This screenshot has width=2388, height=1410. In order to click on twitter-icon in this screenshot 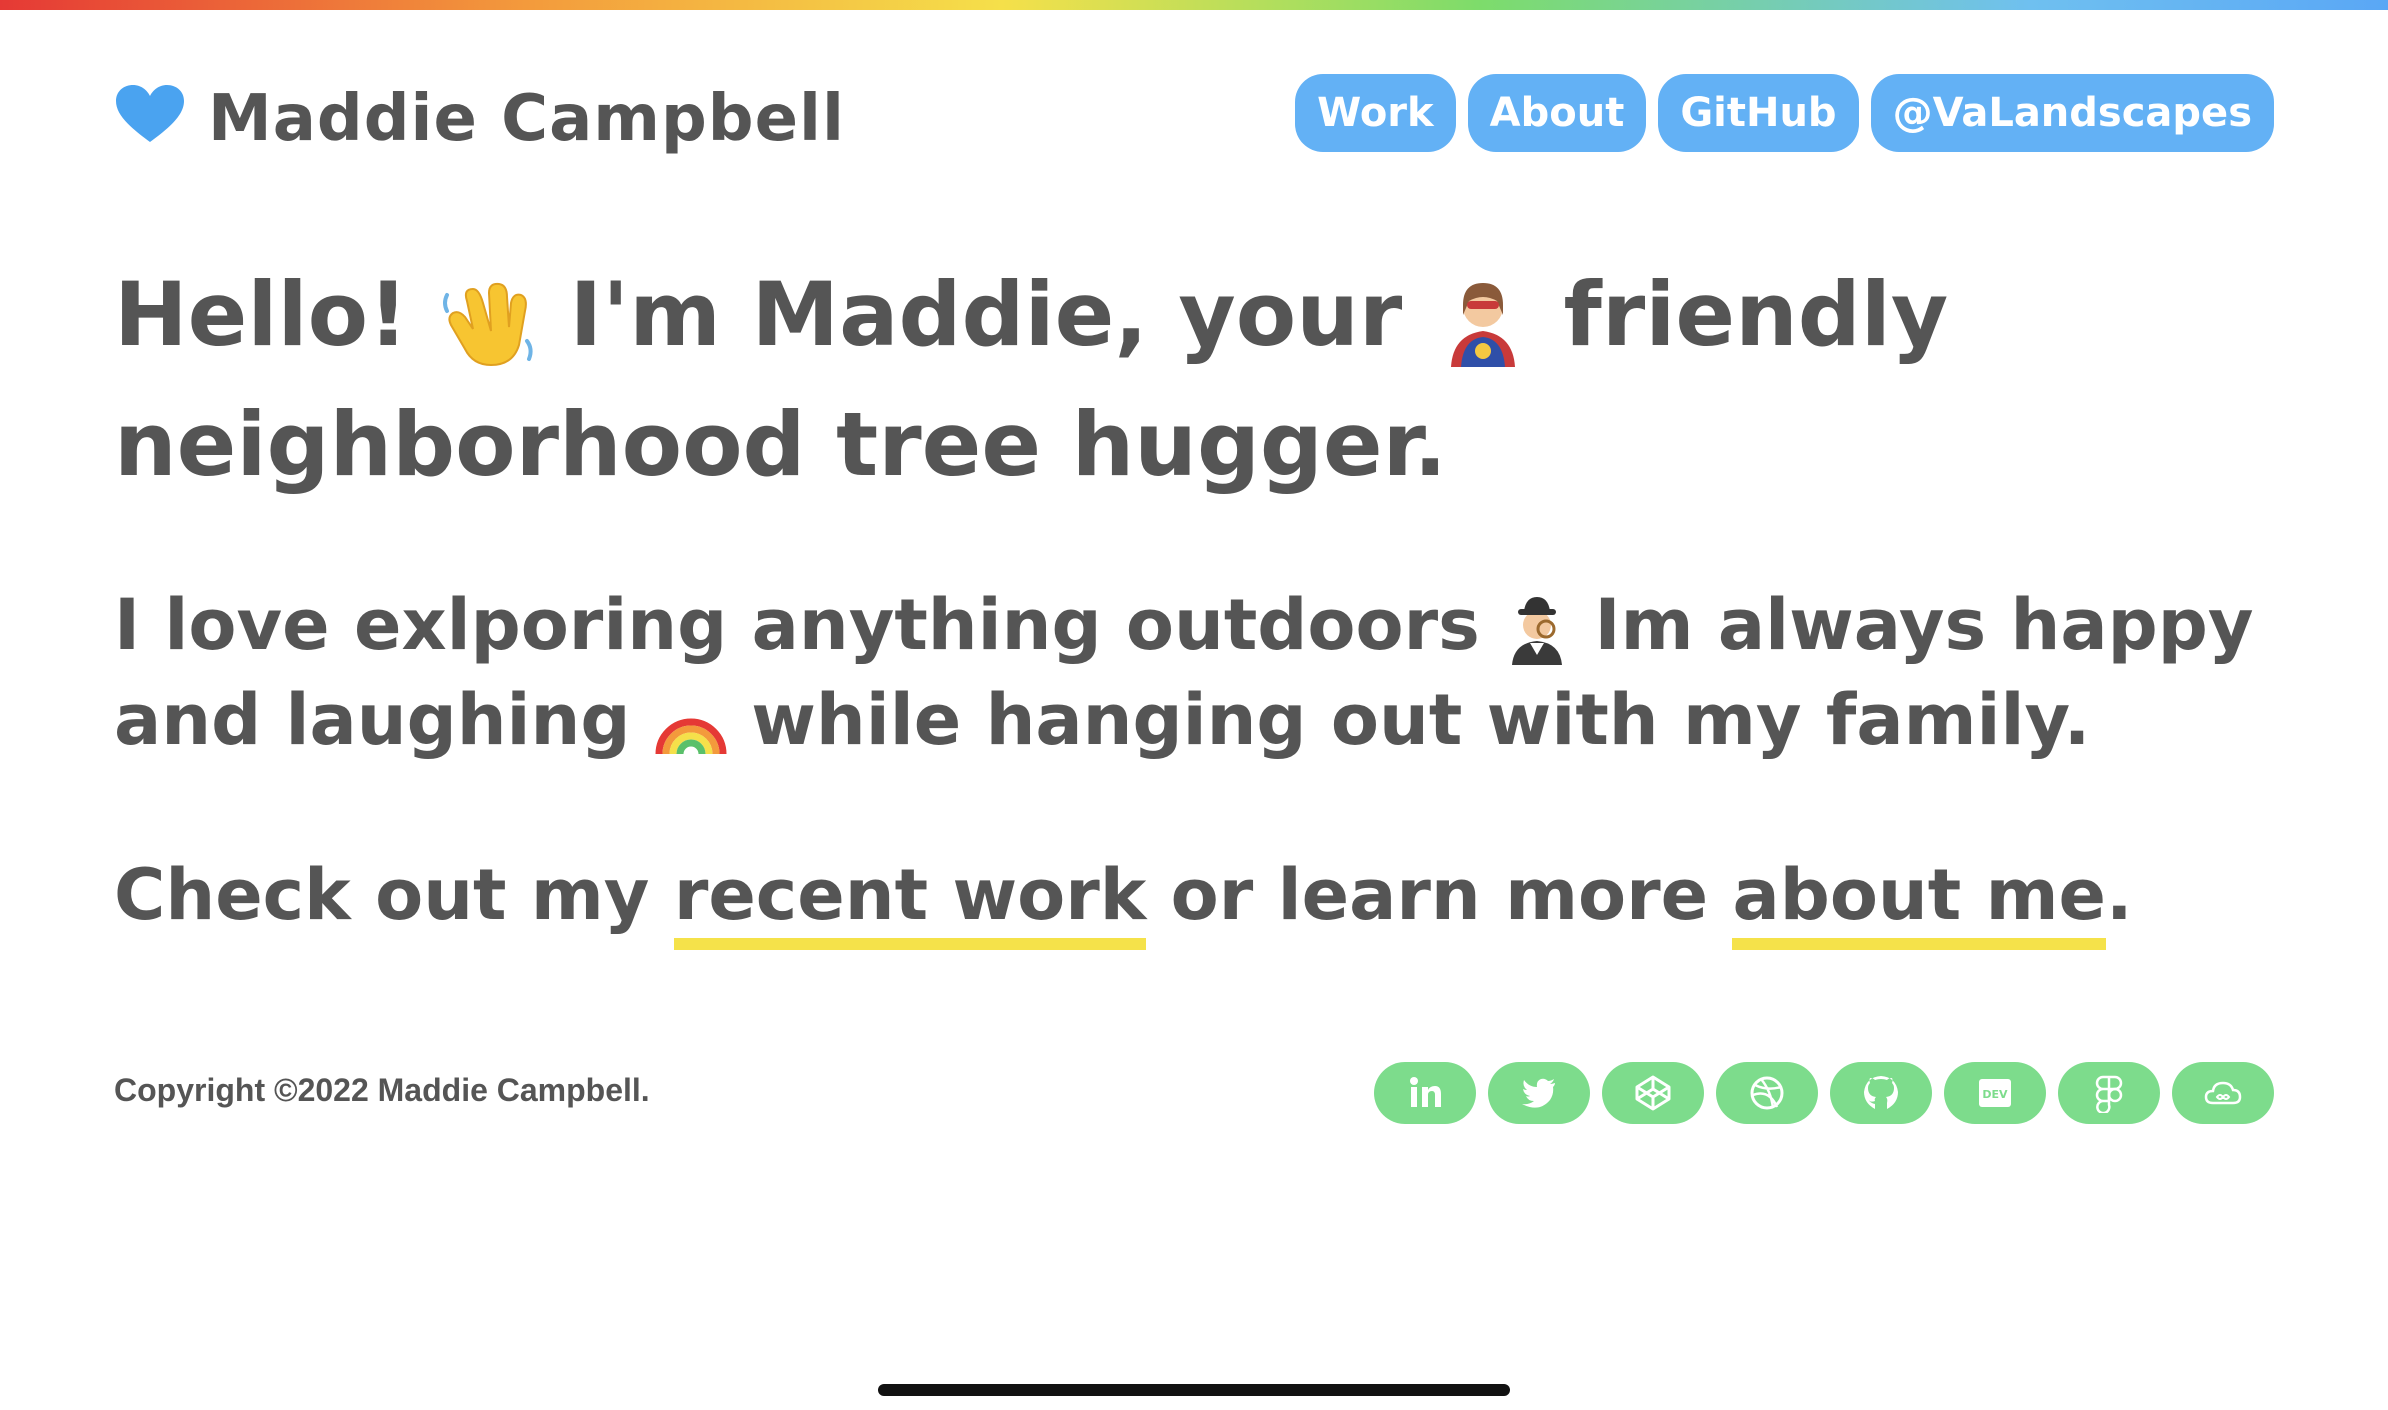, I will do `click(1538, 1093)`.